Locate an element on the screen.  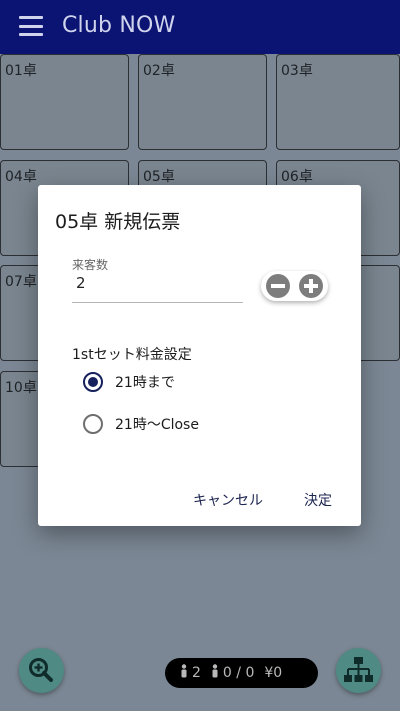
stats-bar: 2 0 / 0 ¥0 is located at coordinates (241, 673).